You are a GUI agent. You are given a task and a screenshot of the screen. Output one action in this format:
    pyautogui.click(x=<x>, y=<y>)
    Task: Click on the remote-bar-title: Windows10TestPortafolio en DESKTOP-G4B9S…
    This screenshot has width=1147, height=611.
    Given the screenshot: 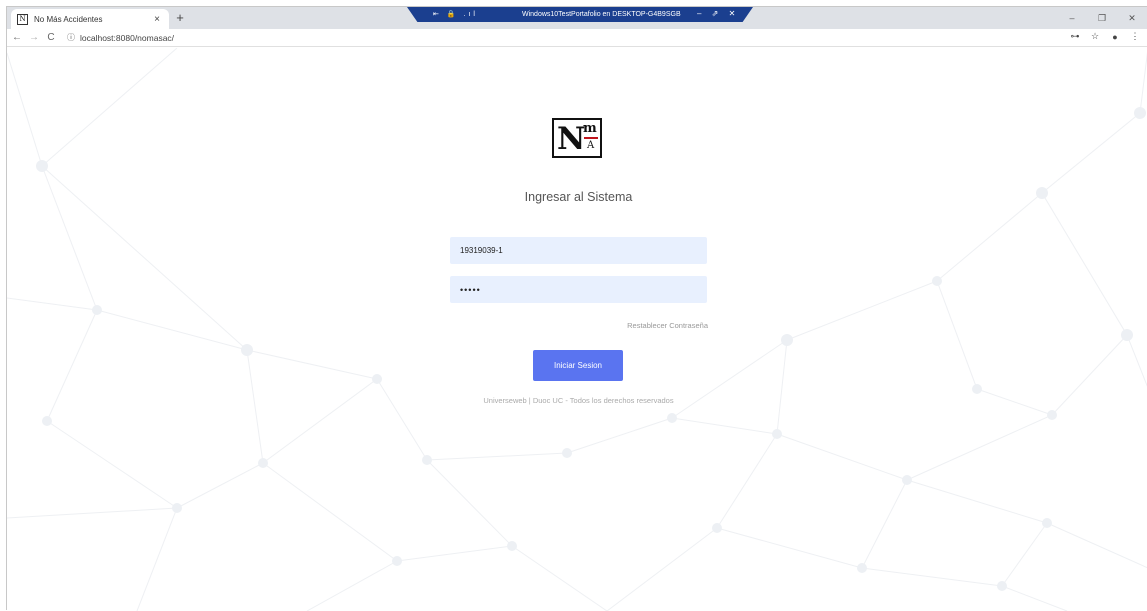 What is the action you would take?
    pyautogui.click(x=601, y=14)
    